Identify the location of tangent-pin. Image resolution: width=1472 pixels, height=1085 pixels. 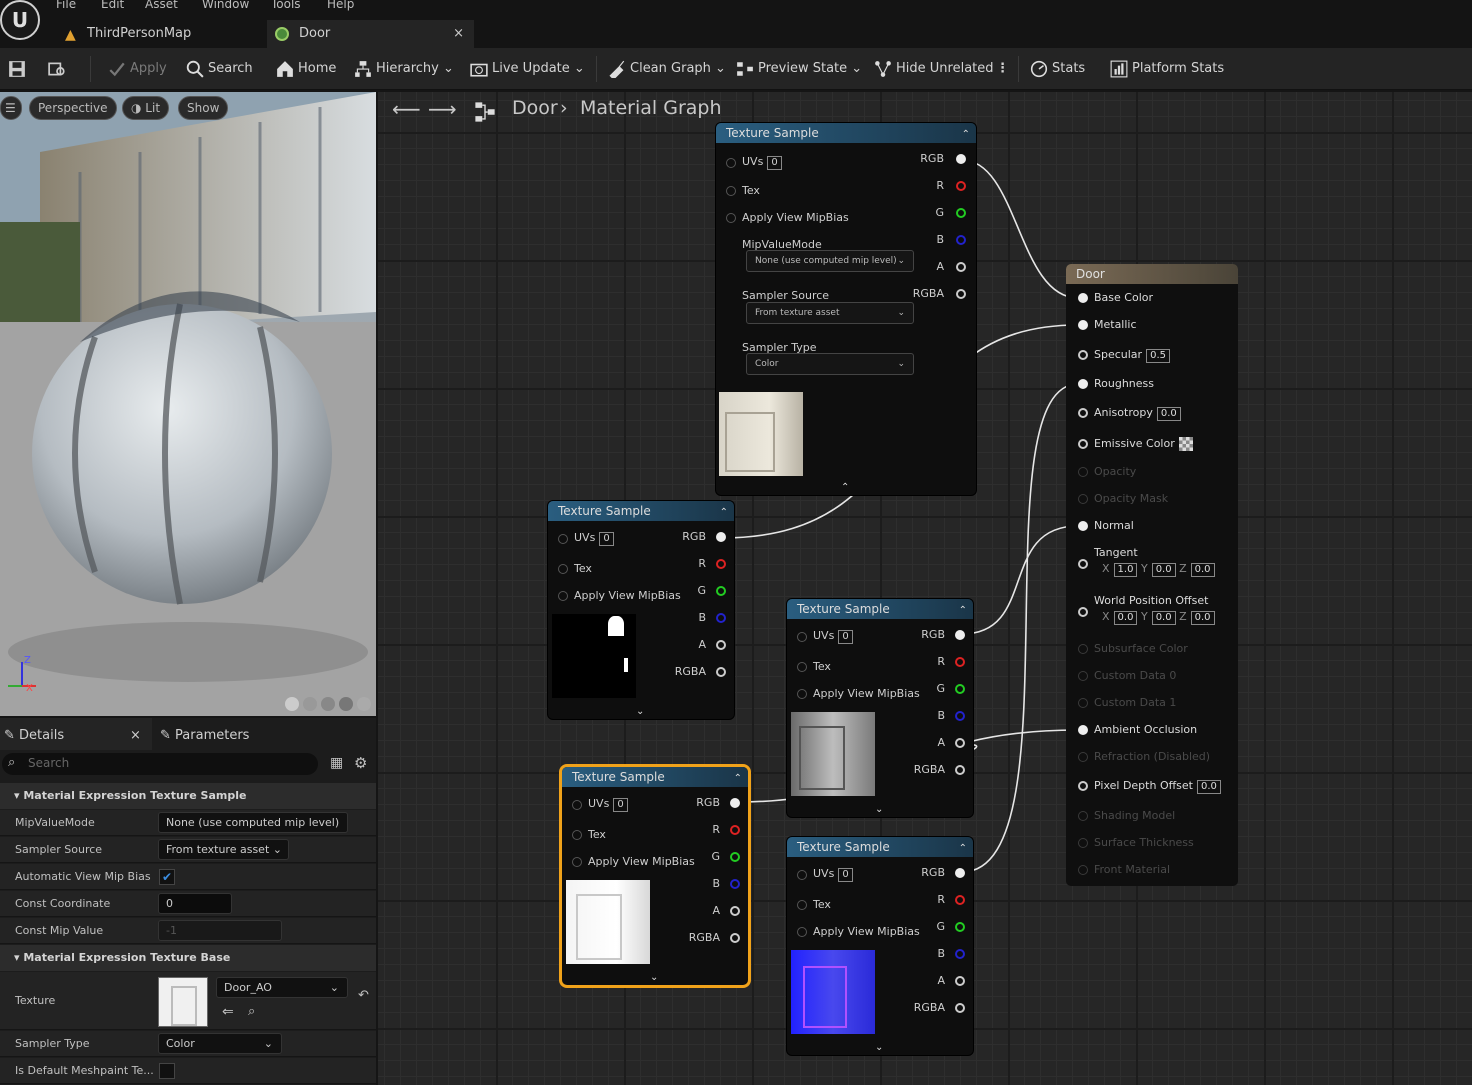
(1083, 564).